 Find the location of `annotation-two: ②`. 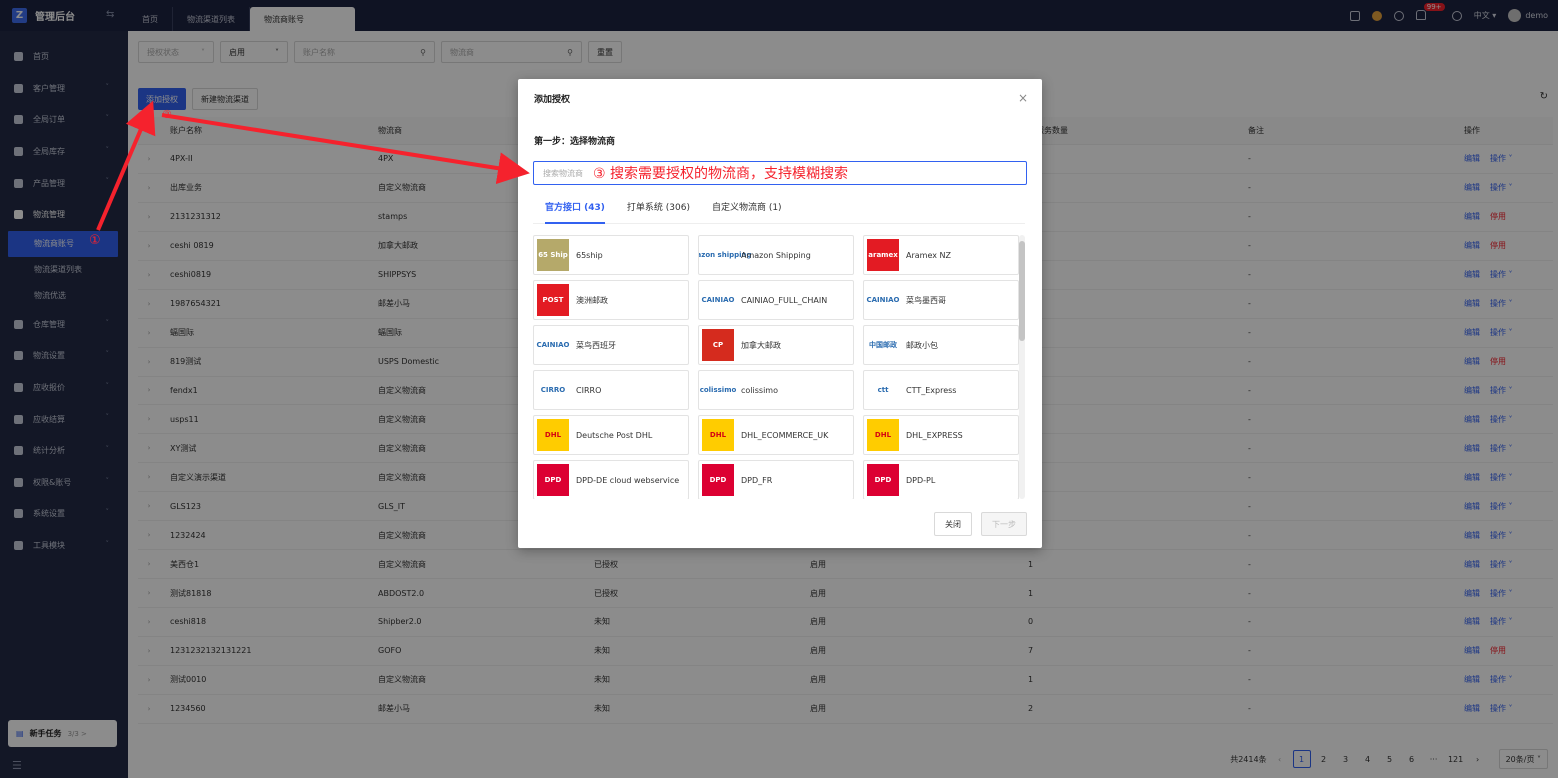

annotation-two: ② is located at coordinates (167, 114).